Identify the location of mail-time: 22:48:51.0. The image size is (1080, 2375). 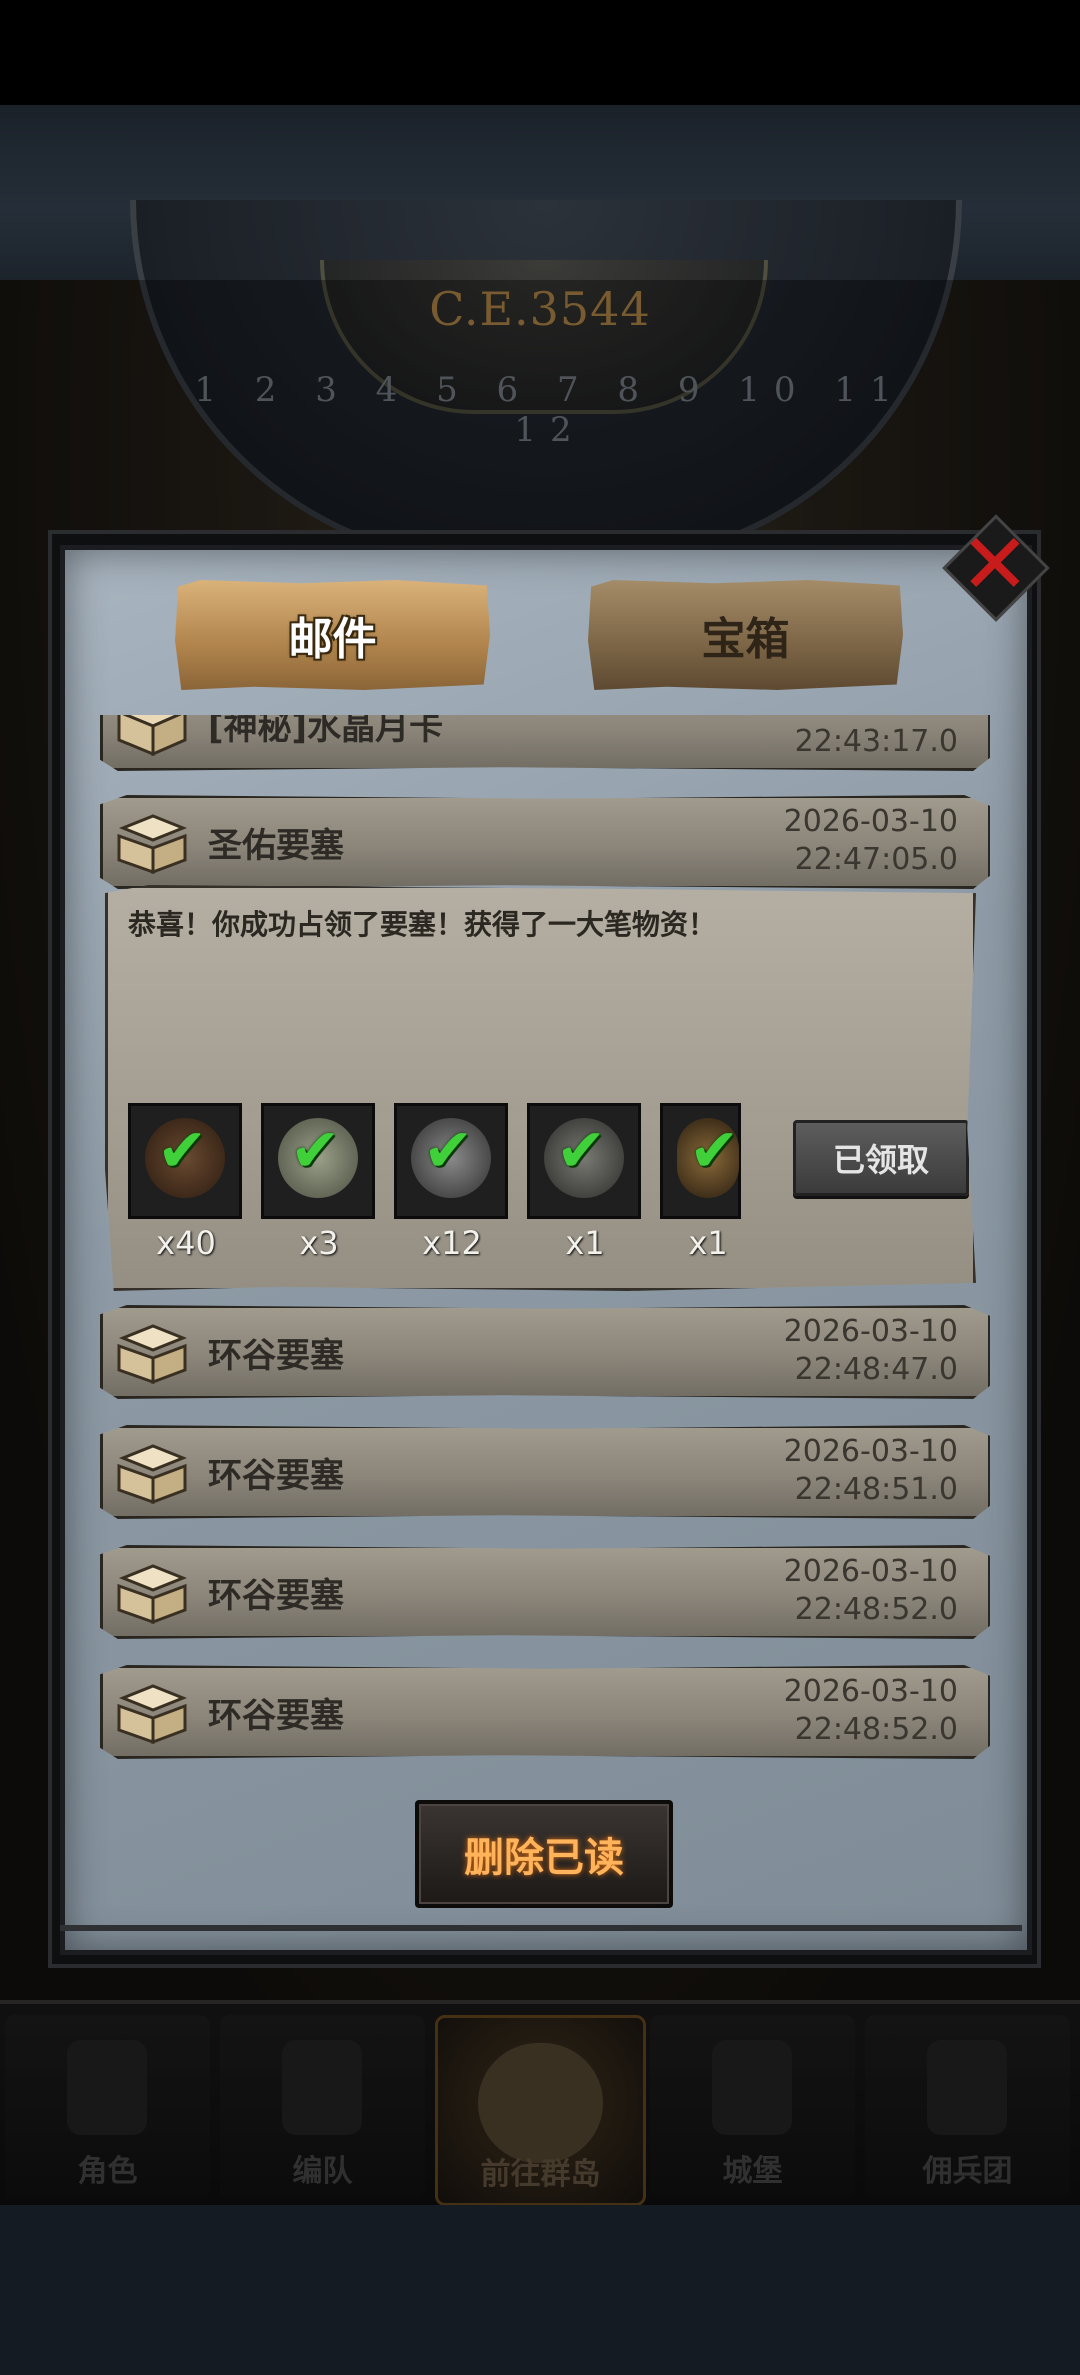
(876, 1489).